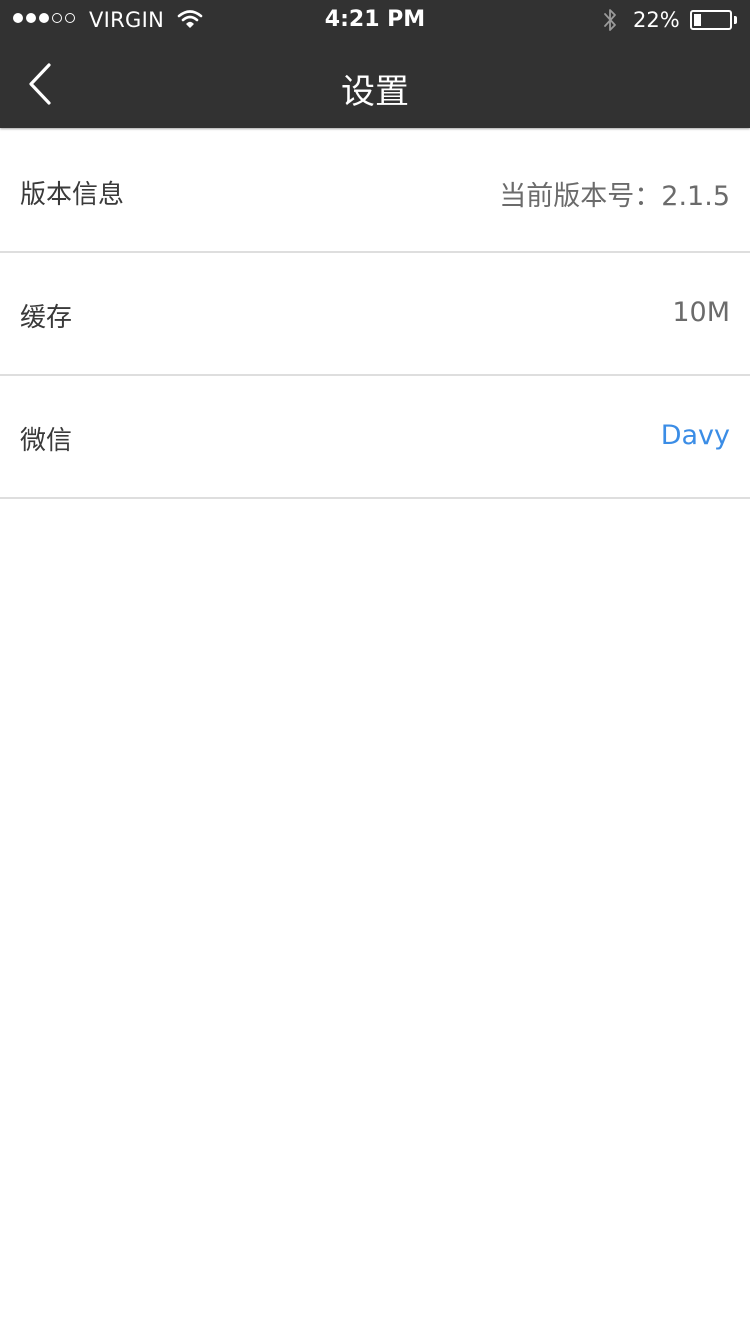 The height and width of the screenshot is (1334, 750). Describe the element at coordinates (46, 318) in the screenshot. I see `cache-label: 缓存` at that location.